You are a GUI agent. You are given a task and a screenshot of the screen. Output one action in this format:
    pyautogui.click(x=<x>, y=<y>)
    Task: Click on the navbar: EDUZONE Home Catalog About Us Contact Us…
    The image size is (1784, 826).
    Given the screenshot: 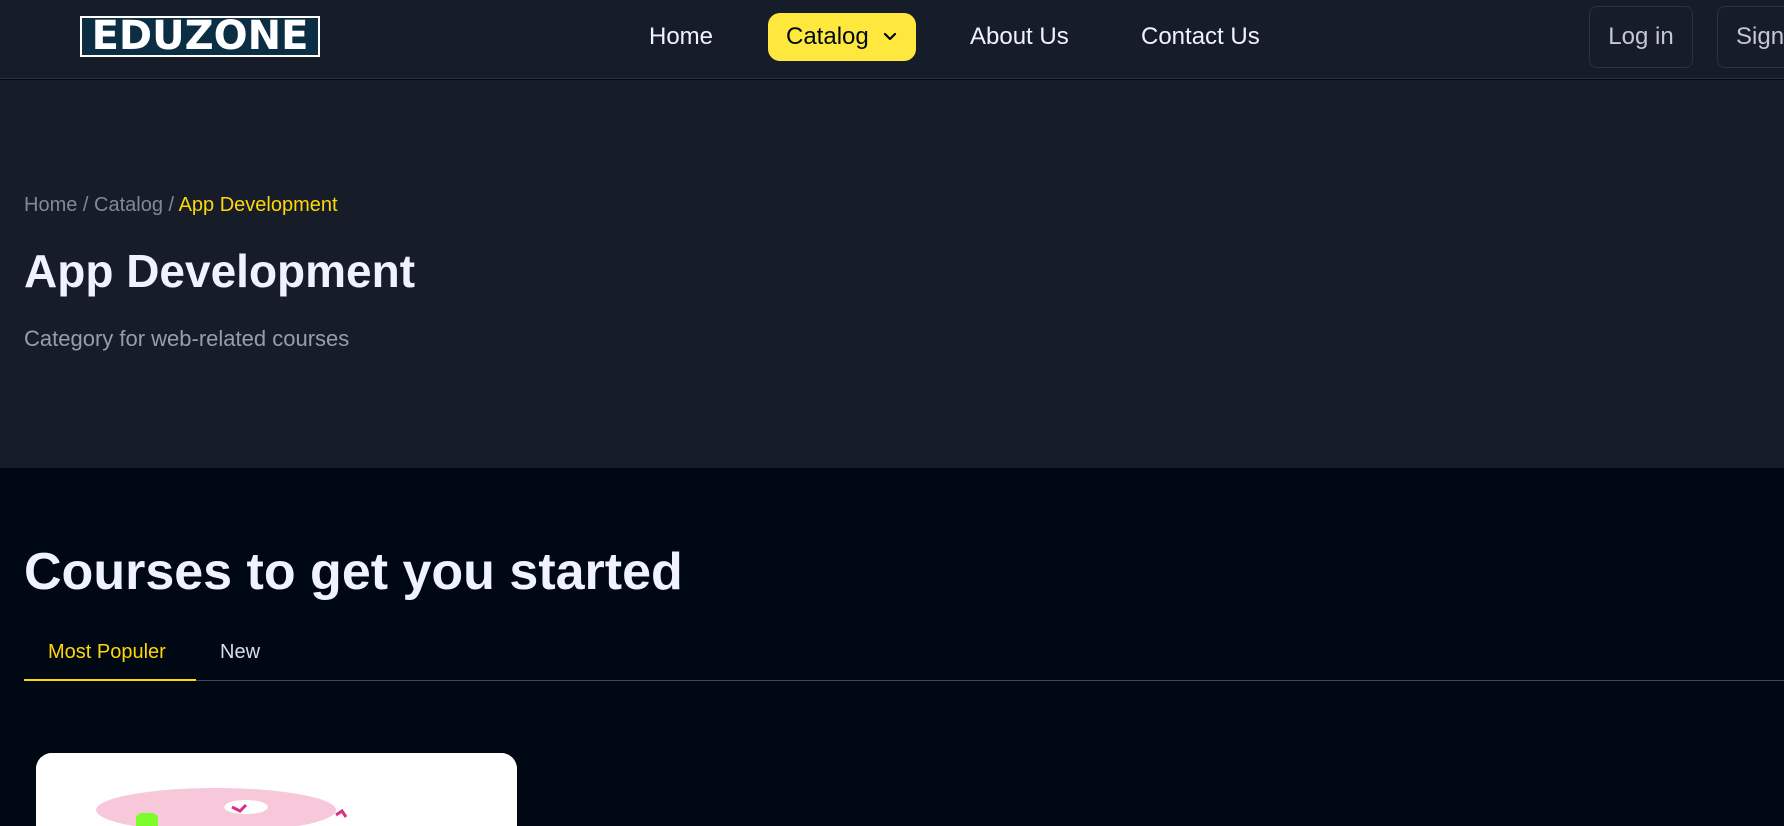 What is the action you would take?
    pyautogui.click(x=892, y=39)
    